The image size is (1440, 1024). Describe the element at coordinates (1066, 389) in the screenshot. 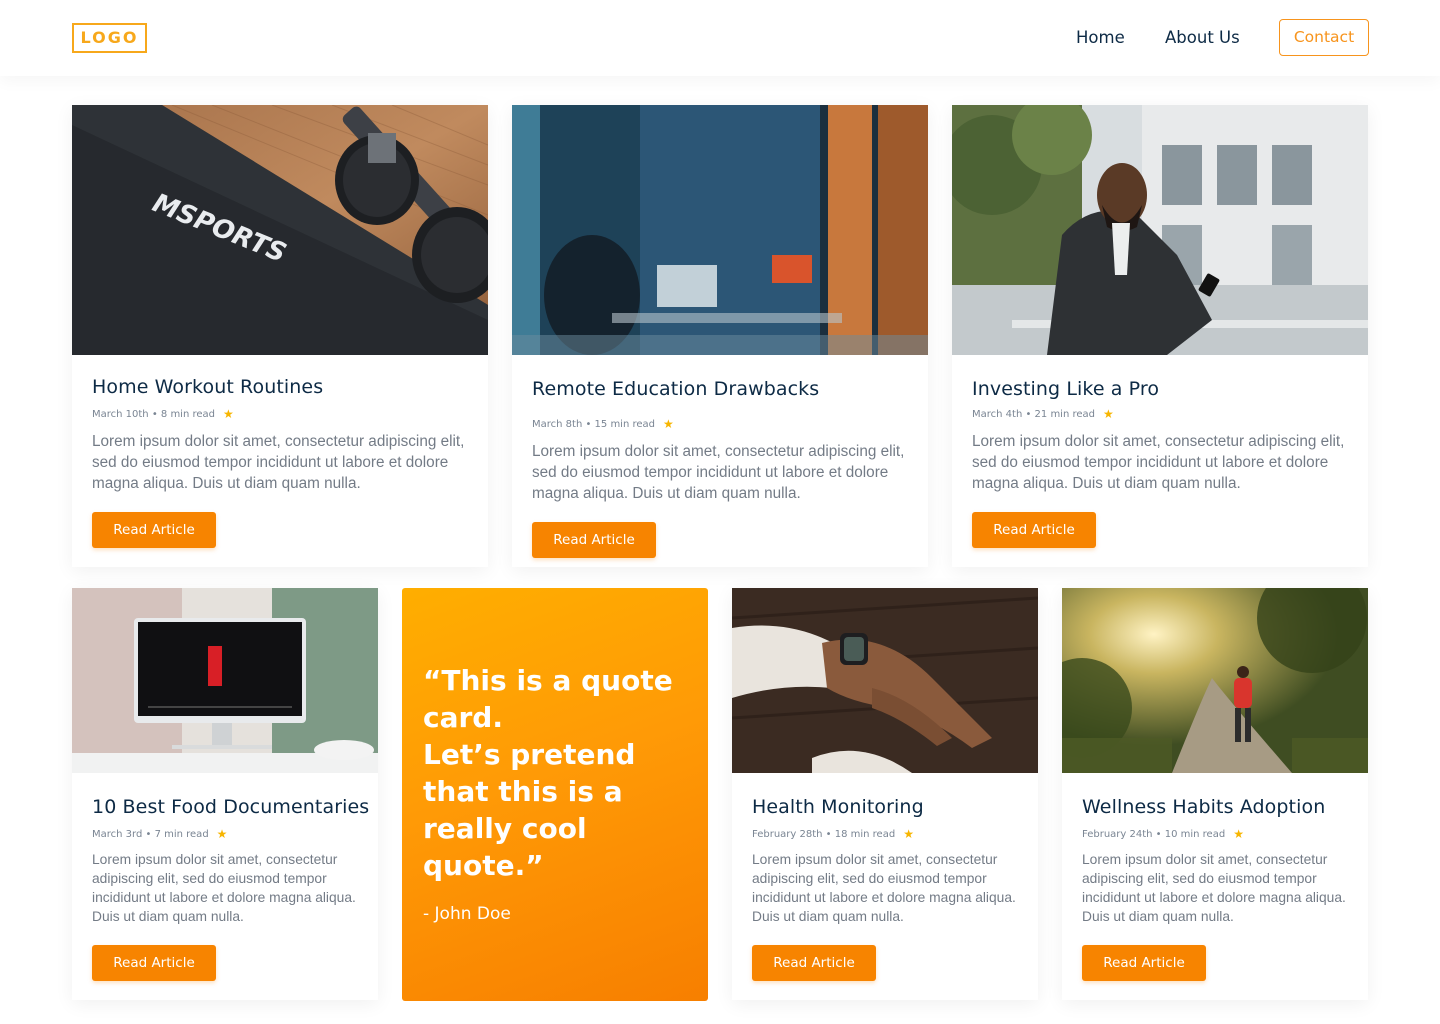

I see `article-title: Investing Like a Pro` at that location.